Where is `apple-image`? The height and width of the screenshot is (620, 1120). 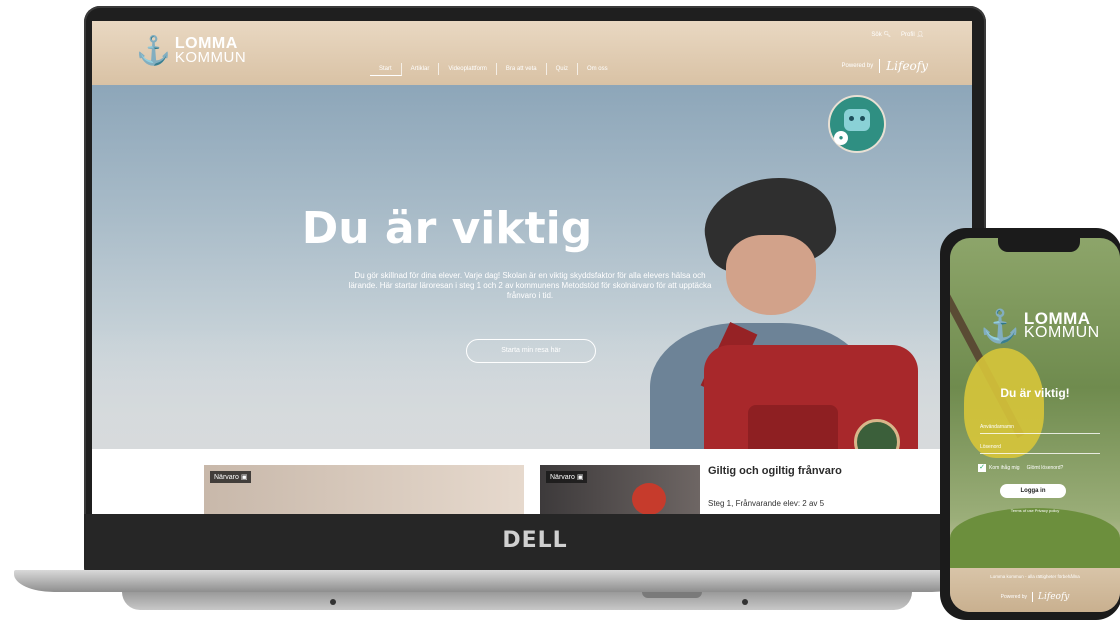
apple-image is located at coordinates (649, 498).